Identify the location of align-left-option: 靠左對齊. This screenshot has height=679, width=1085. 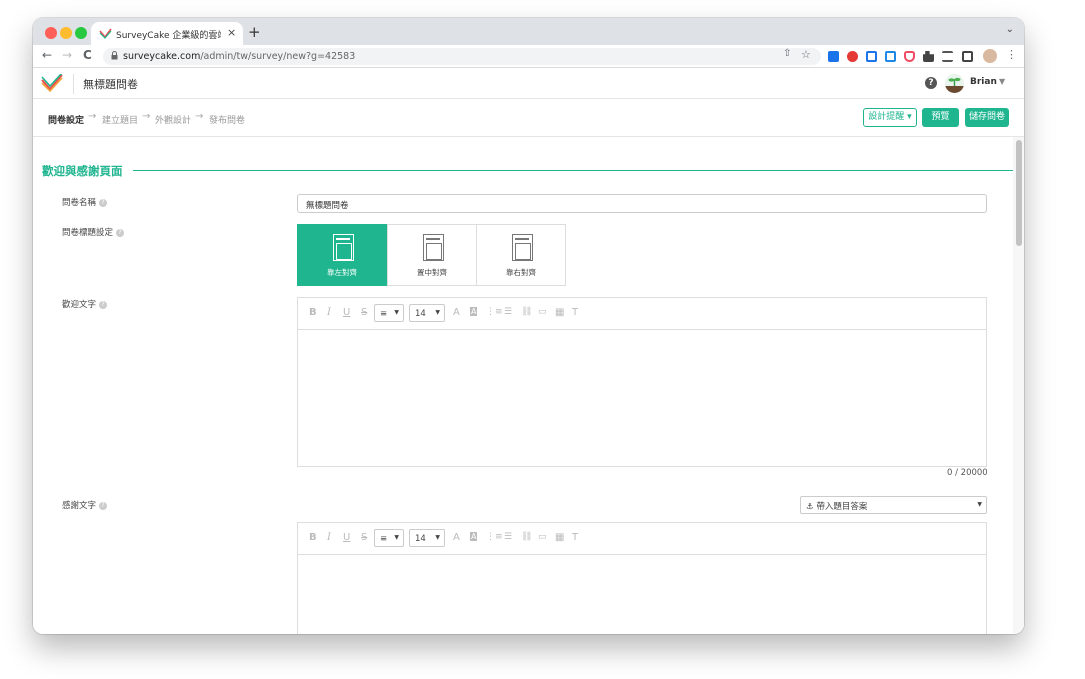
(342, 255).